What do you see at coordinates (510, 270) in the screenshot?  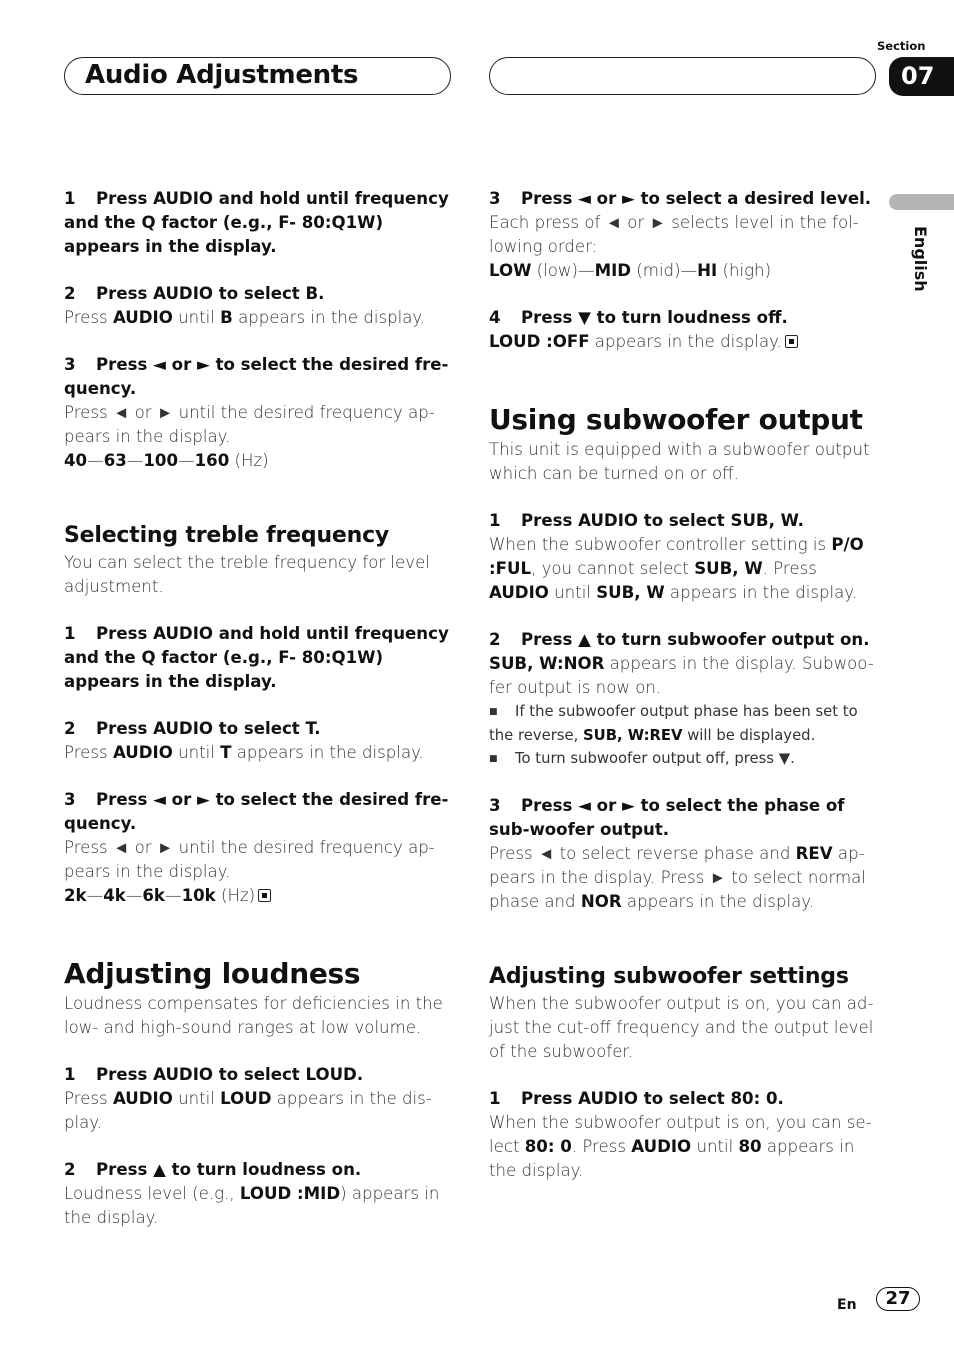 I see `bold-term: LOW` at bounding box center [510, 270].